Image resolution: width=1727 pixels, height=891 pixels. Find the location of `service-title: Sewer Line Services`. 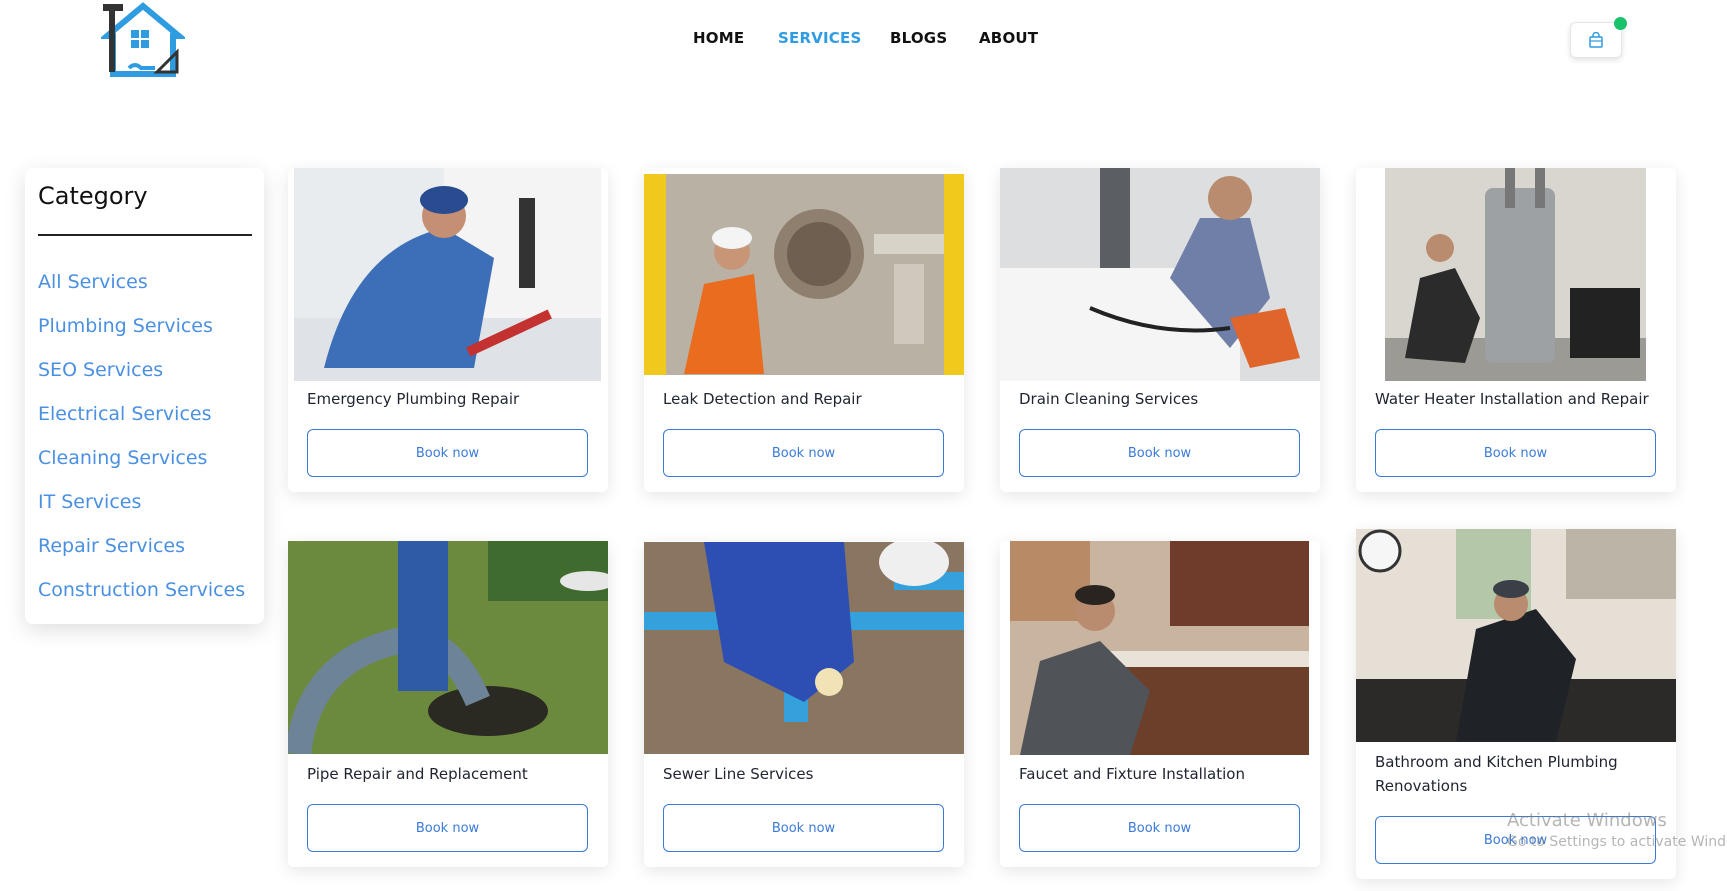

service-title: Sewer Line Services is located at coordinates (738, 774).